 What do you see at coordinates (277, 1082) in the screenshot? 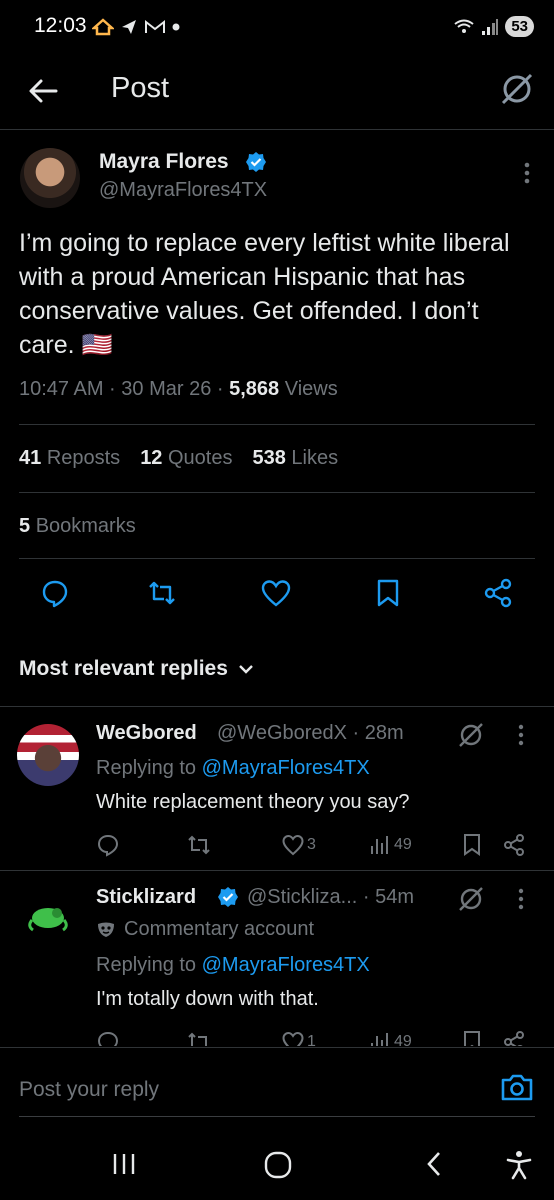
I see `reply-composer: Post your reply` at bounding box center [277, 1082].